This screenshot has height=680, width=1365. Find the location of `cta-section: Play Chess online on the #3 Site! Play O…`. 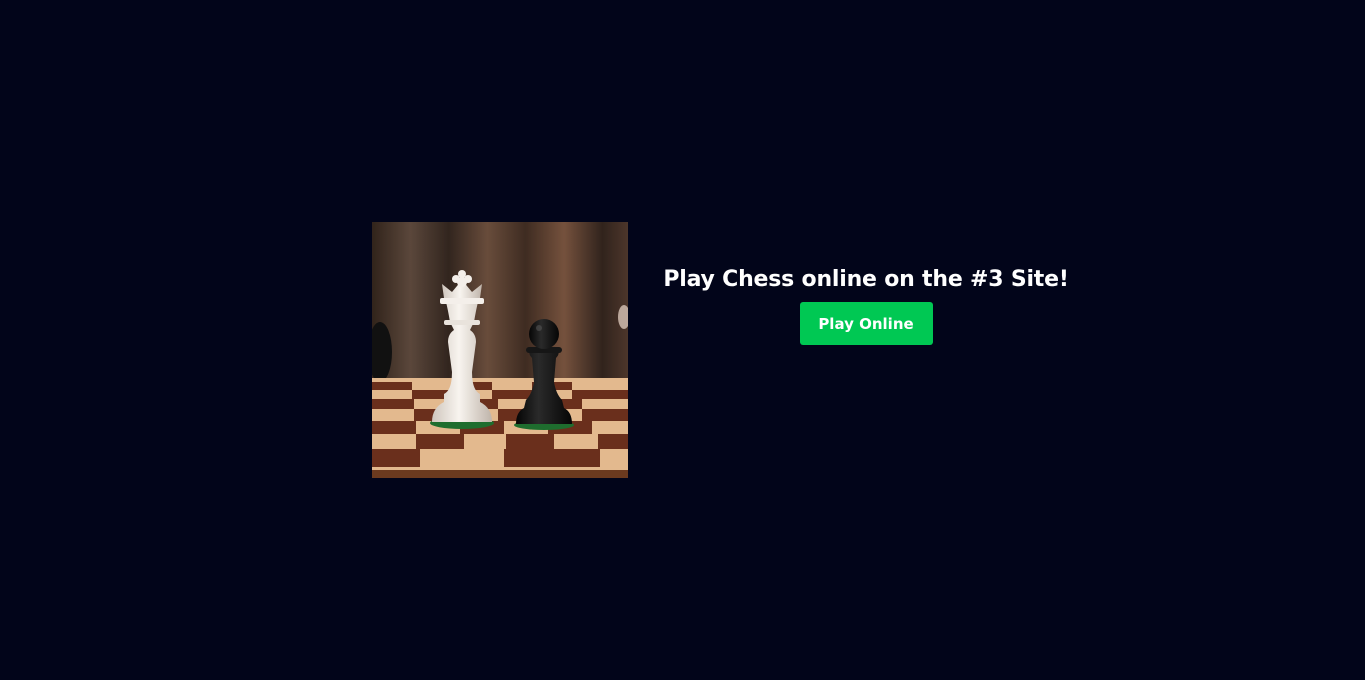

cta-section: Play Chess online on the #3 Site! Play O… is located at coordinates (866, 303).